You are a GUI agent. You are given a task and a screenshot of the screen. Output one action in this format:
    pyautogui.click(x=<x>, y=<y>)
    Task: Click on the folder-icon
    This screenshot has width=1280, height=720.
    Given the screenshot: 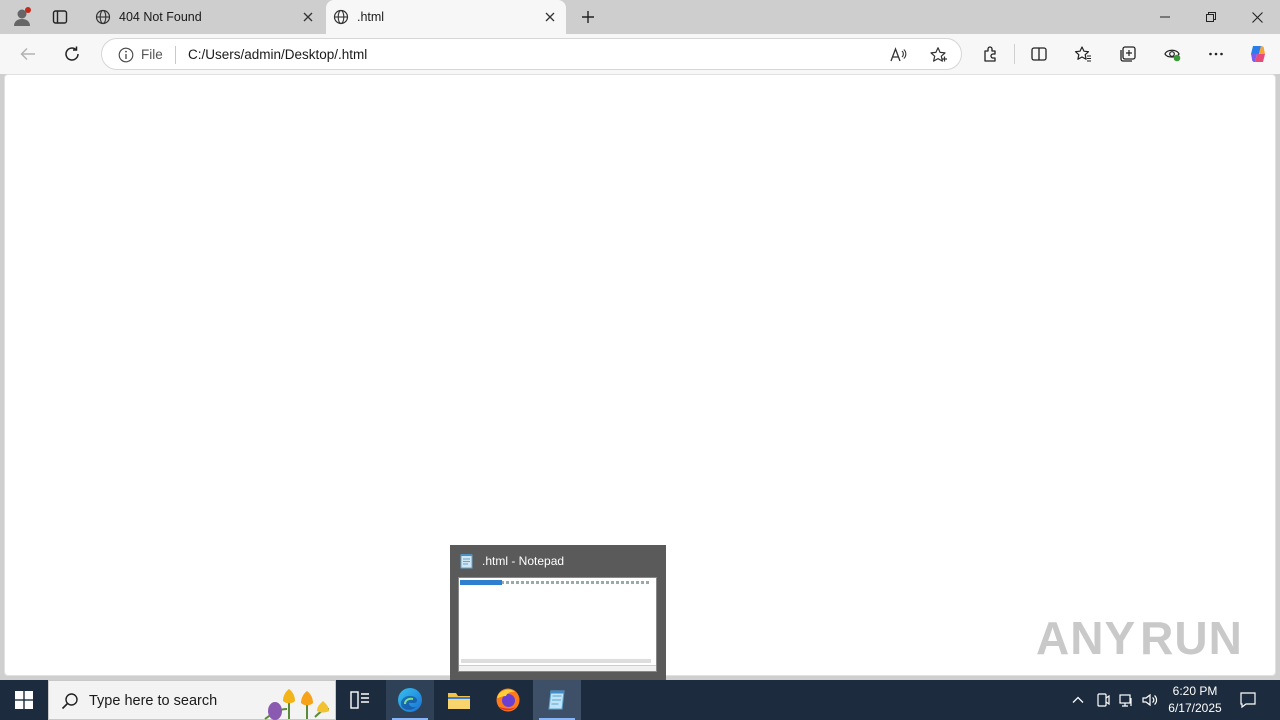 What is the action you would take?
    pyautogui.click(x=459, y=701)
    